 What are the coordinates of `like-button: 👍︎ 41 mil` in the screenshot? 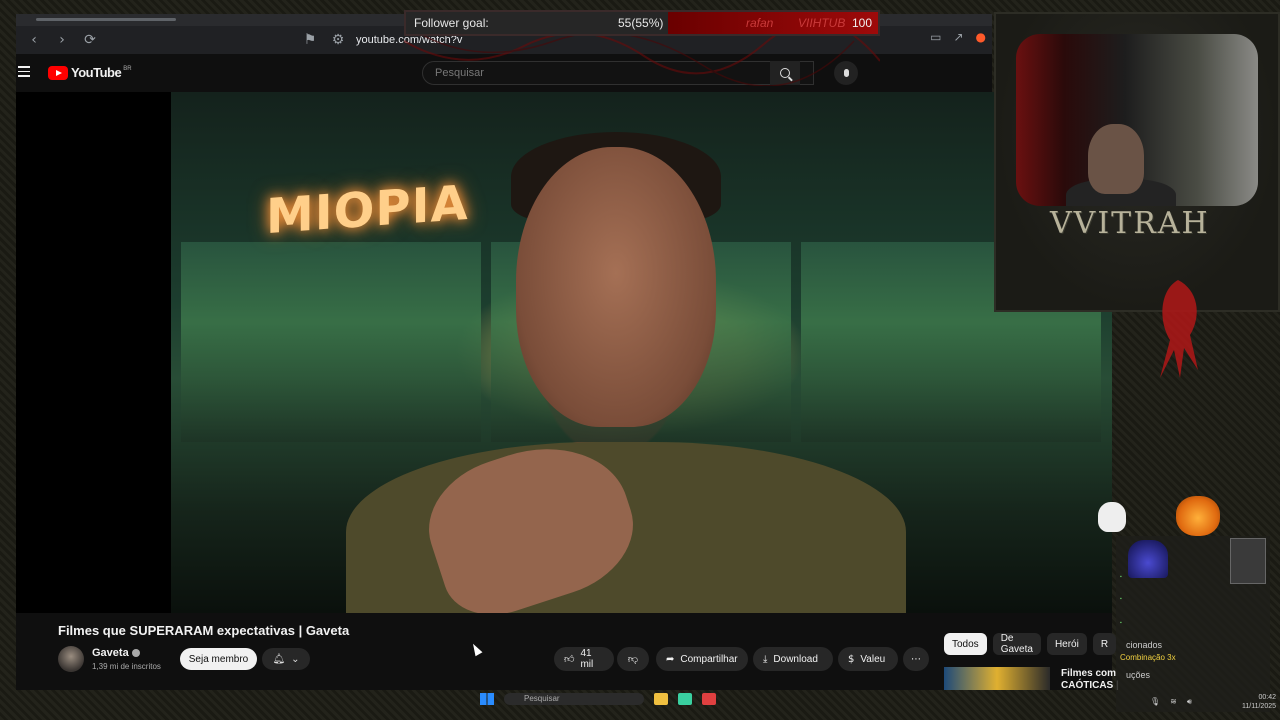 It's located at (584, 659).